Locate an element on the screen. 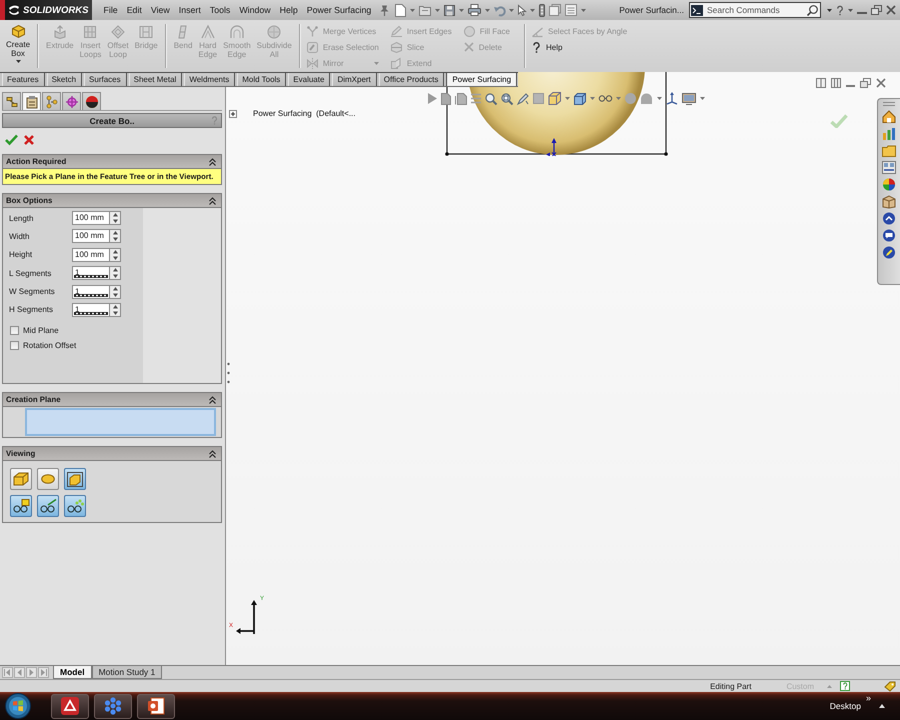 This screenshot has width=900, height=720. box-icon is located at coordinates (889, 201).